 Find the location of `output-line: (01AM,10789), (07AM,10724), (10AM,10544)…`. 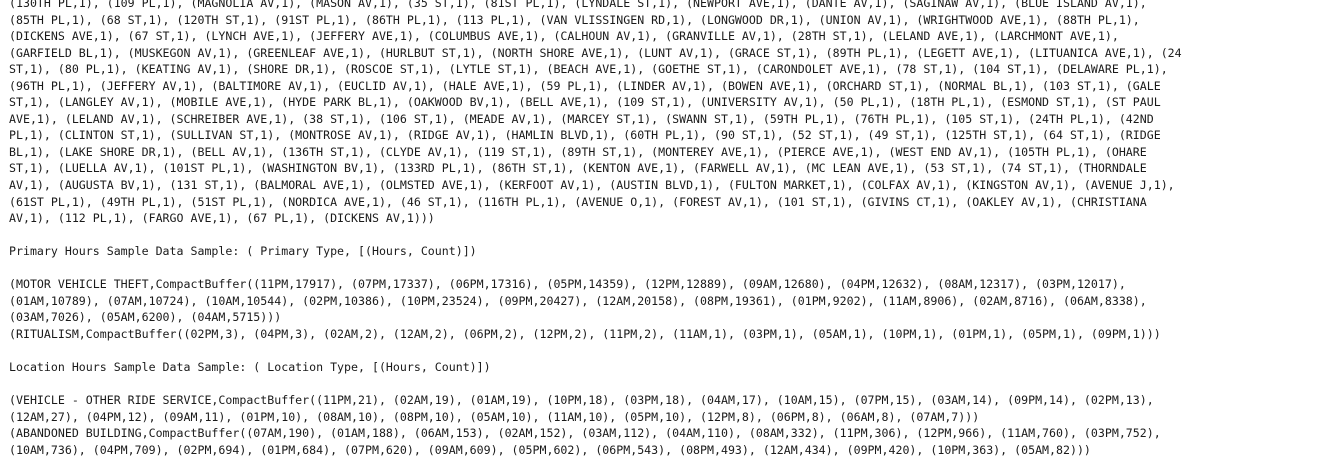

output-line: (01AM,10789), (07AM,10724), (10AM,10544)… is located at coordinates (578, 300).